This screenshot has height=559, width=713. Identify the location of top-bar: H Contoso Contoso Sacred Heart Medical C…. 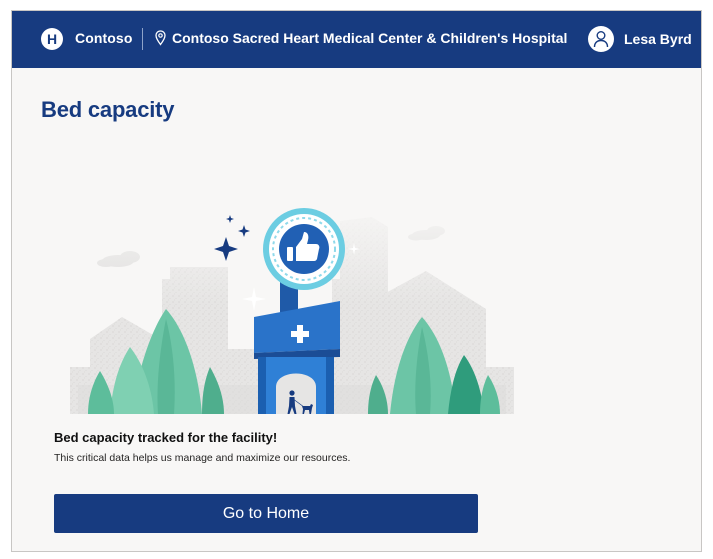
(356, 39).